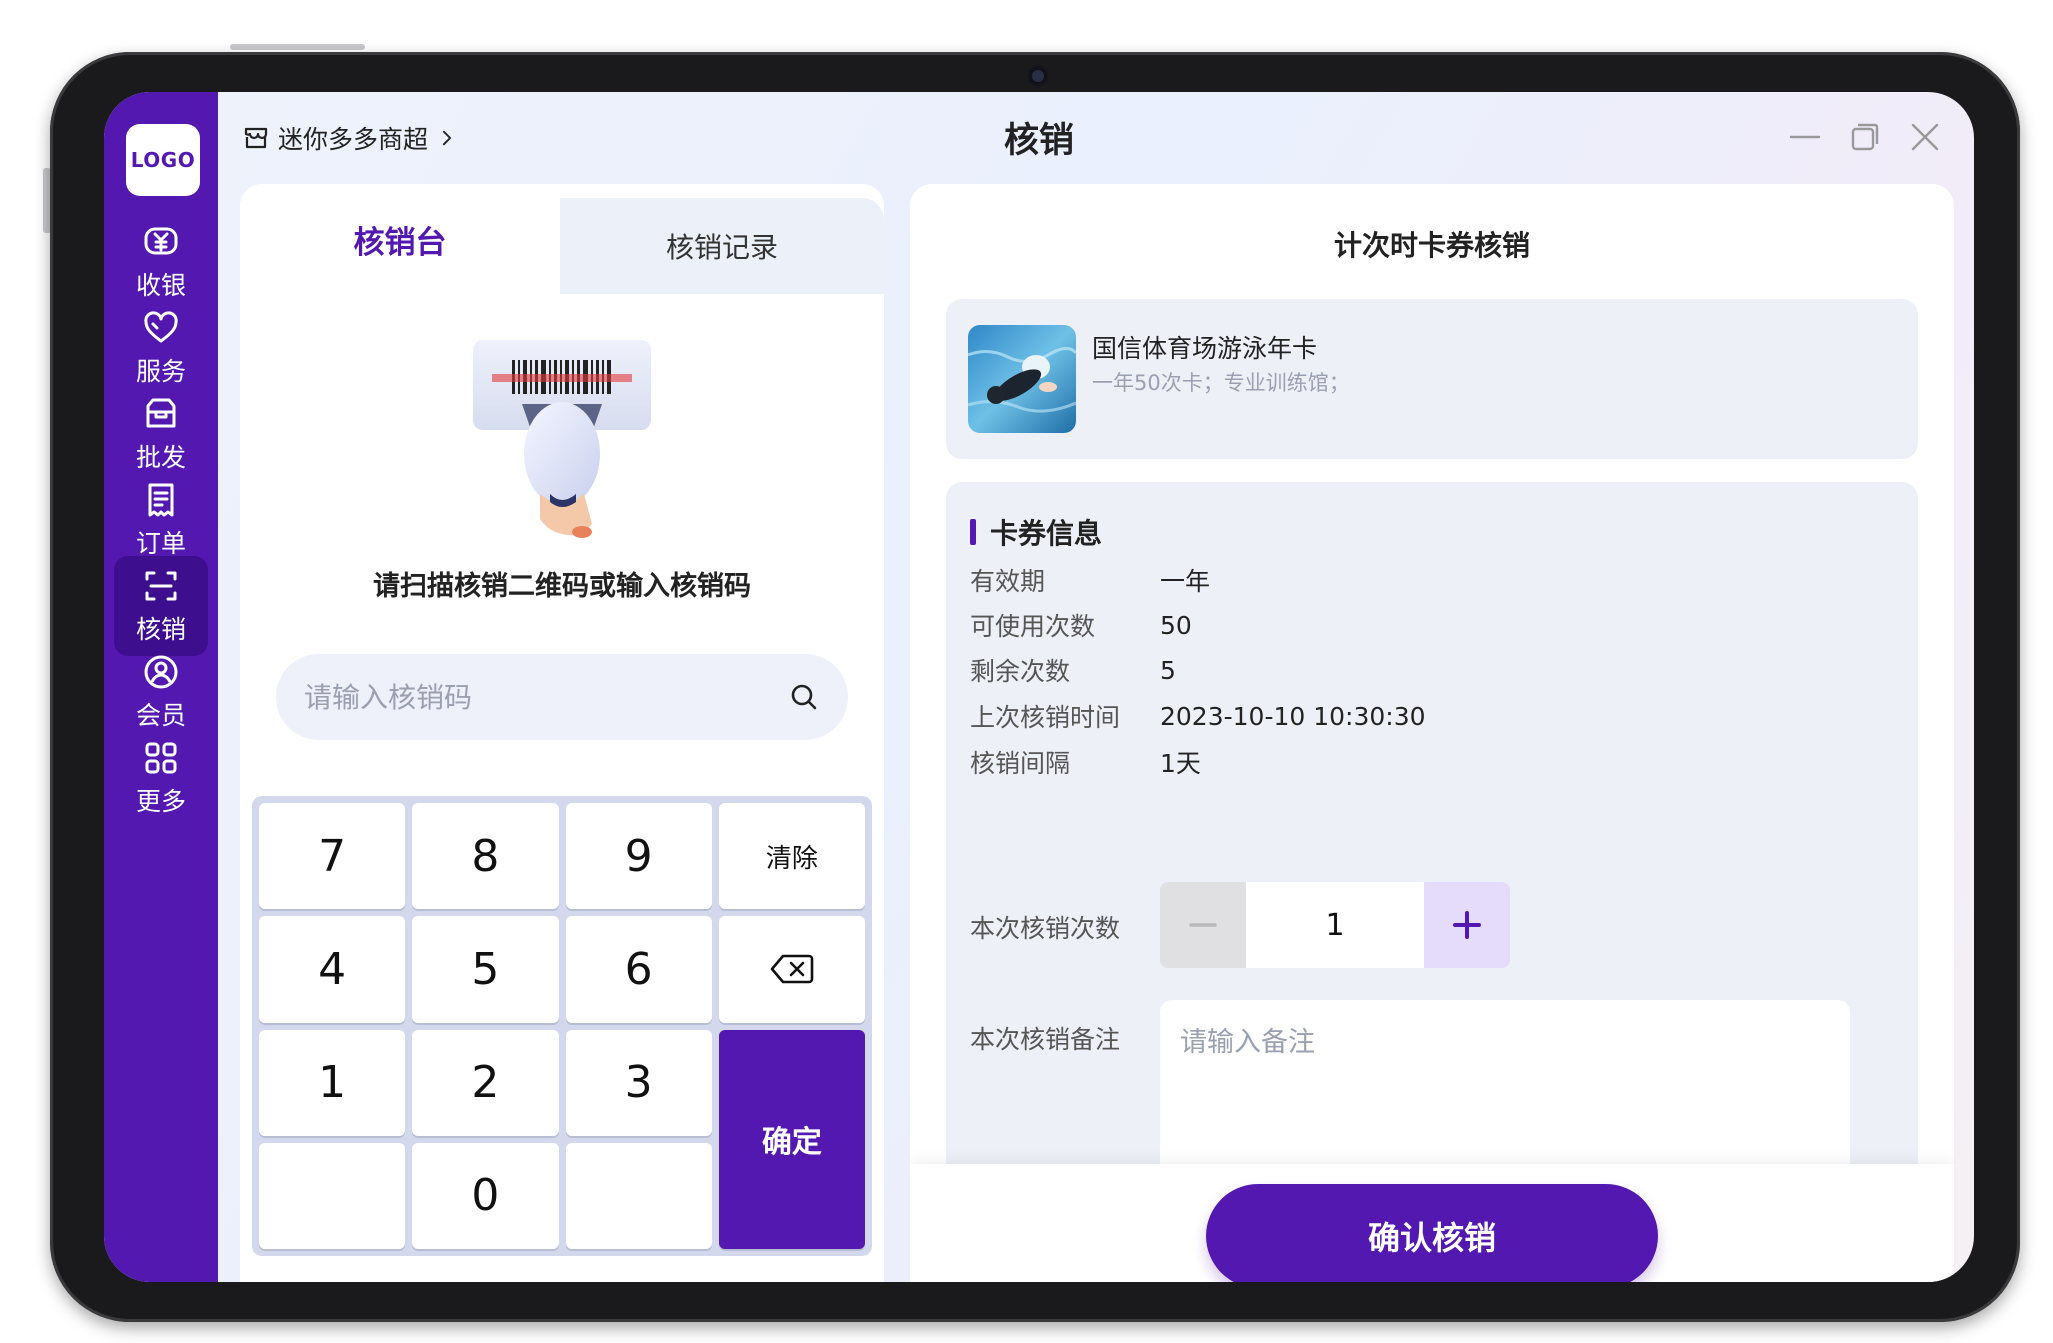  Describe the element at coordinates (1432, 379) in the screenshot. I see `card-summary: 国信体育场游泳年卡 一年50次卡；专业训练馆；` at that location.